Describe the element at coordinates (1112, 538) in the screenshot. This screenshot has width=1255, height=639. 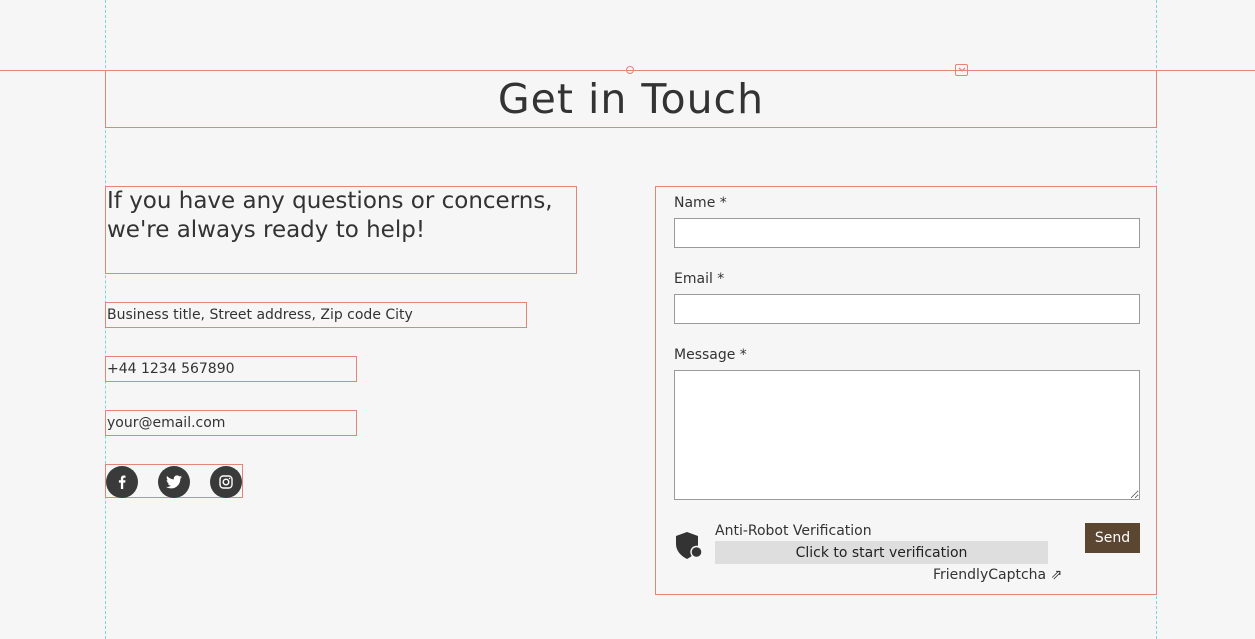
I see `send-button: Send` at that location.